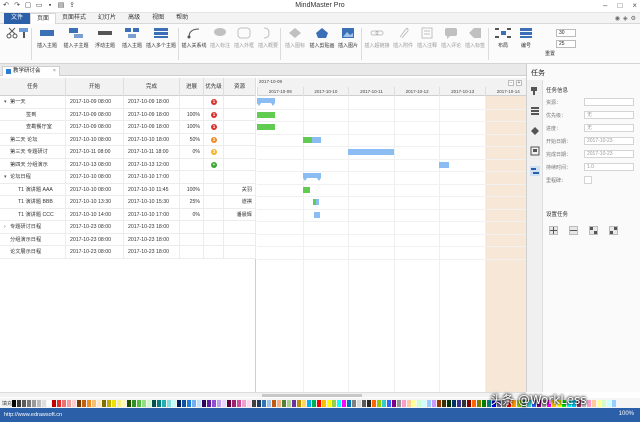  Describe the element at coordinates (152, 114) in the screenshot. I see `end-cell: 2017-10-09 18:00` at that location.